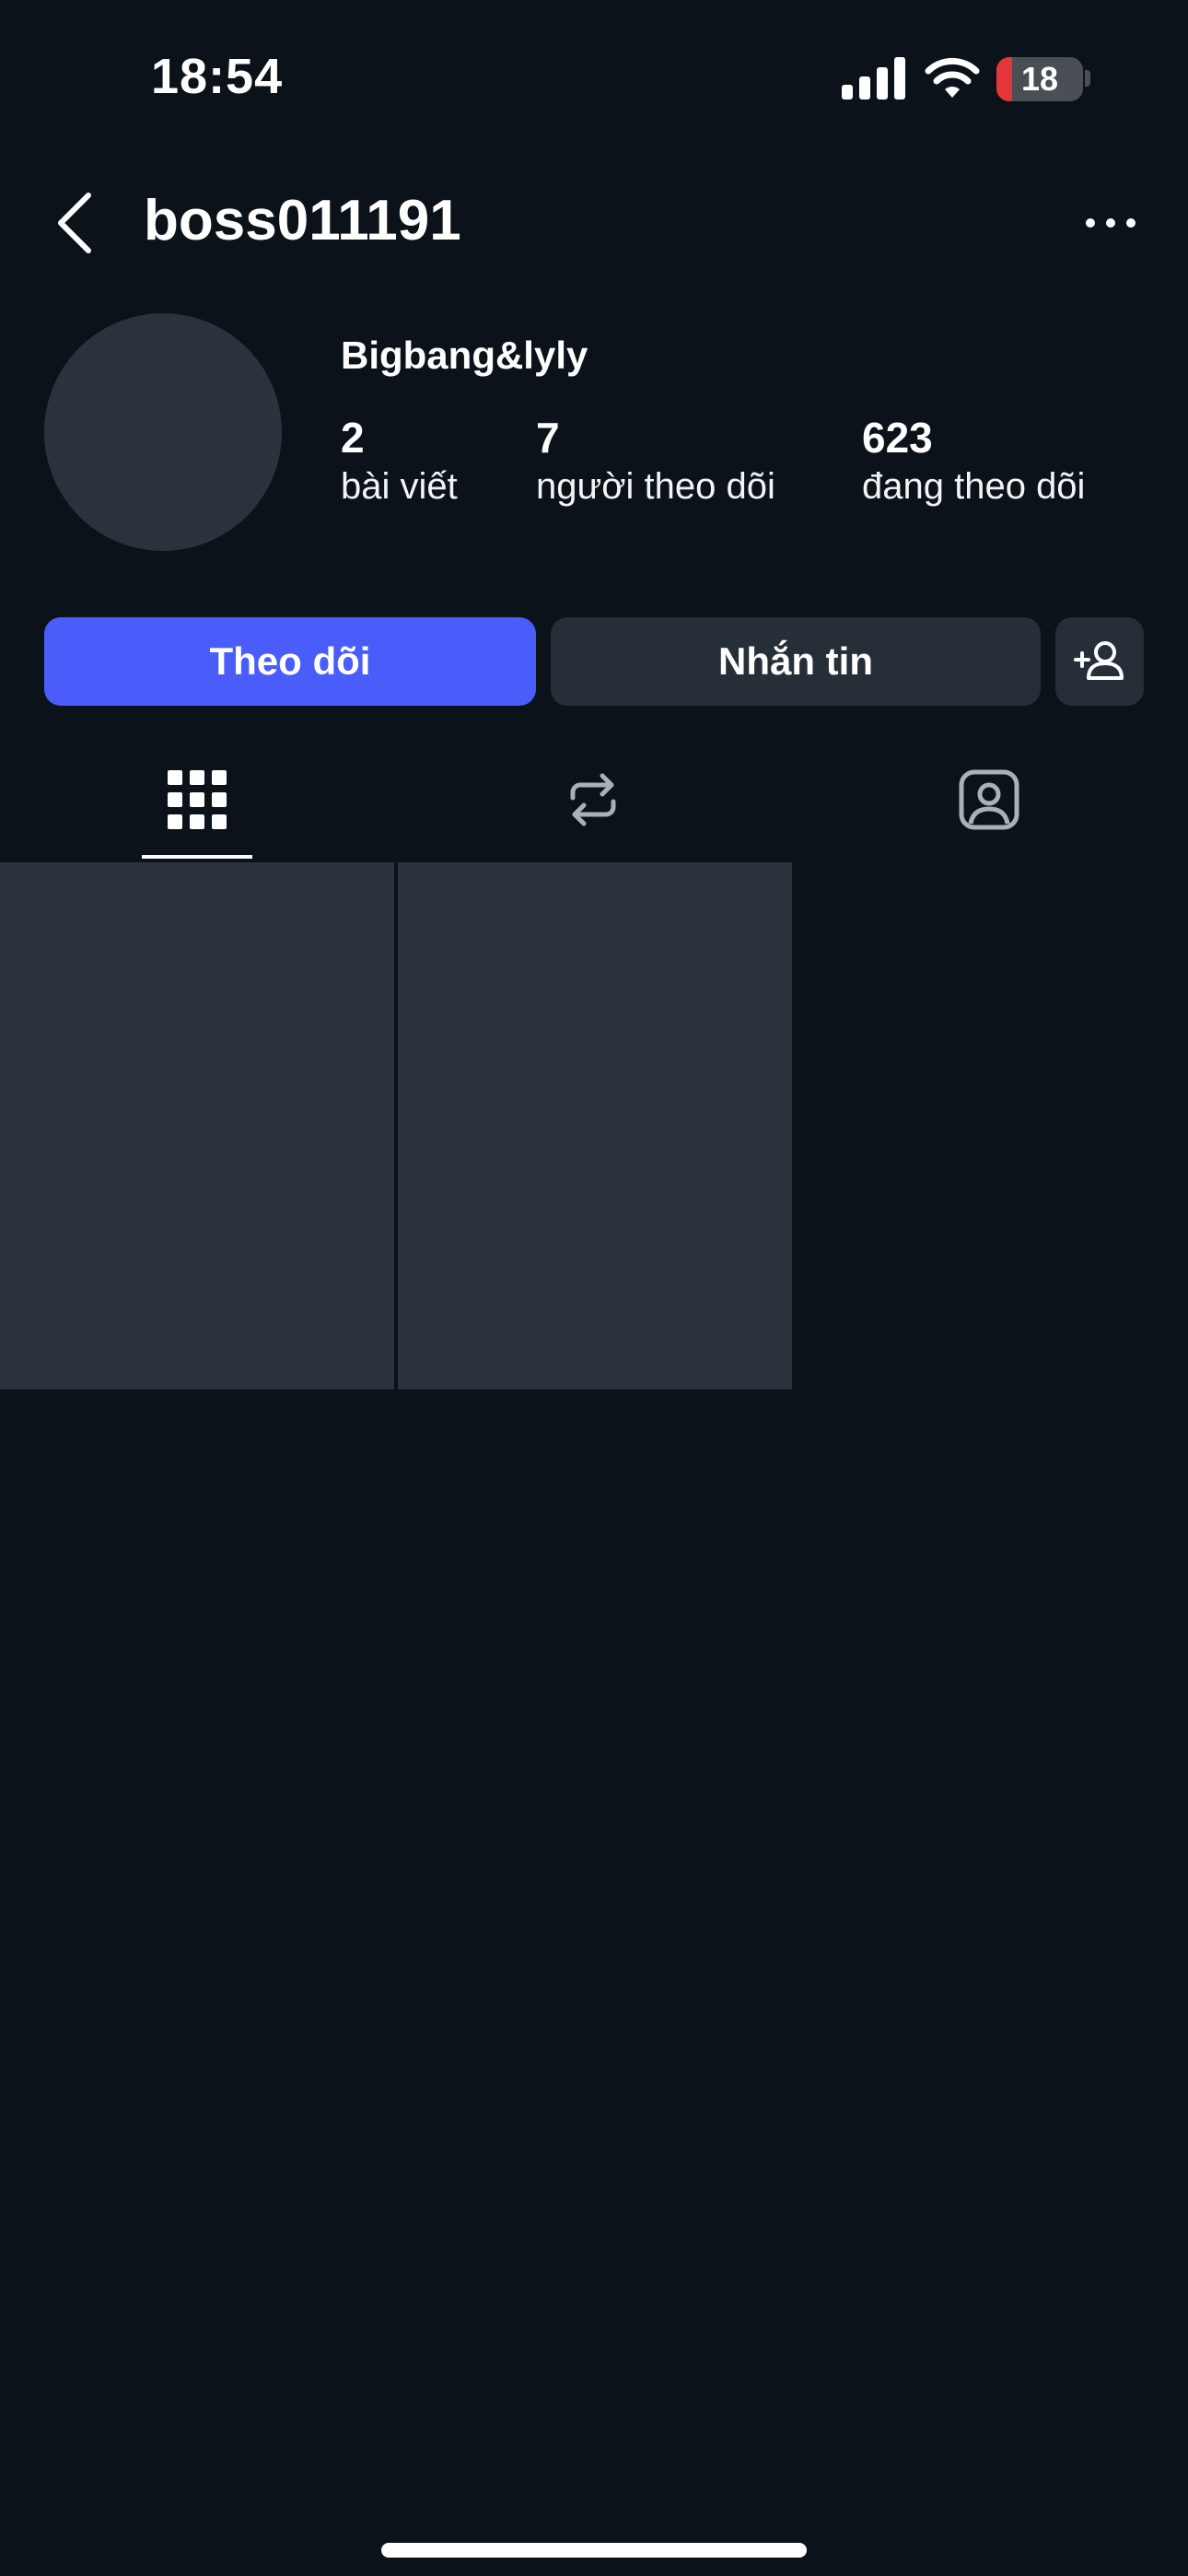  I want to click on posts-label: bài viết, so click(399, 487).